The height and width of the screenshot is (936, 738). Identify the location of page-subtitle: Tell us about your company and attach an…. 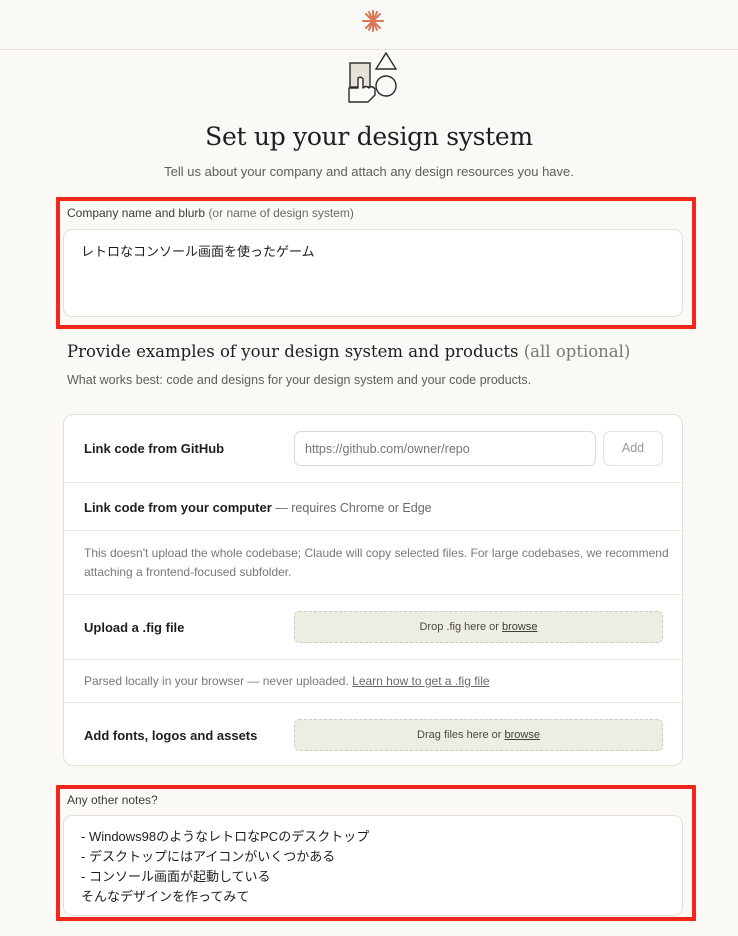
(369, 171).